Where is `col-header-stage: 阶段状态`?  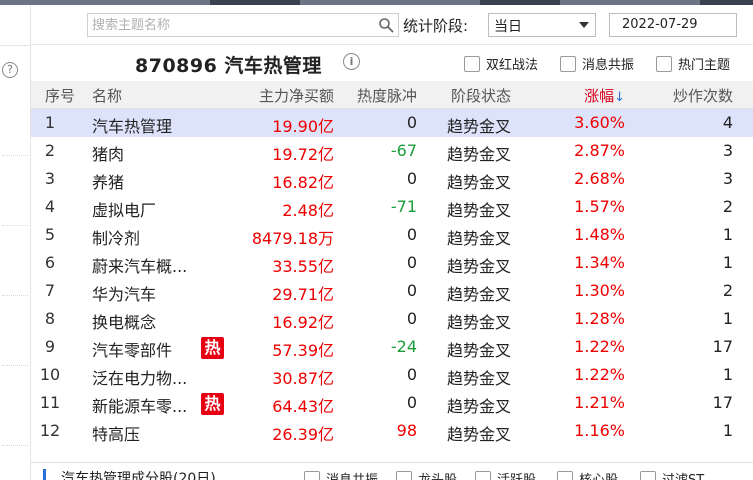 col-header-stage: 阶段状态 is located at coordinates (481, 95).